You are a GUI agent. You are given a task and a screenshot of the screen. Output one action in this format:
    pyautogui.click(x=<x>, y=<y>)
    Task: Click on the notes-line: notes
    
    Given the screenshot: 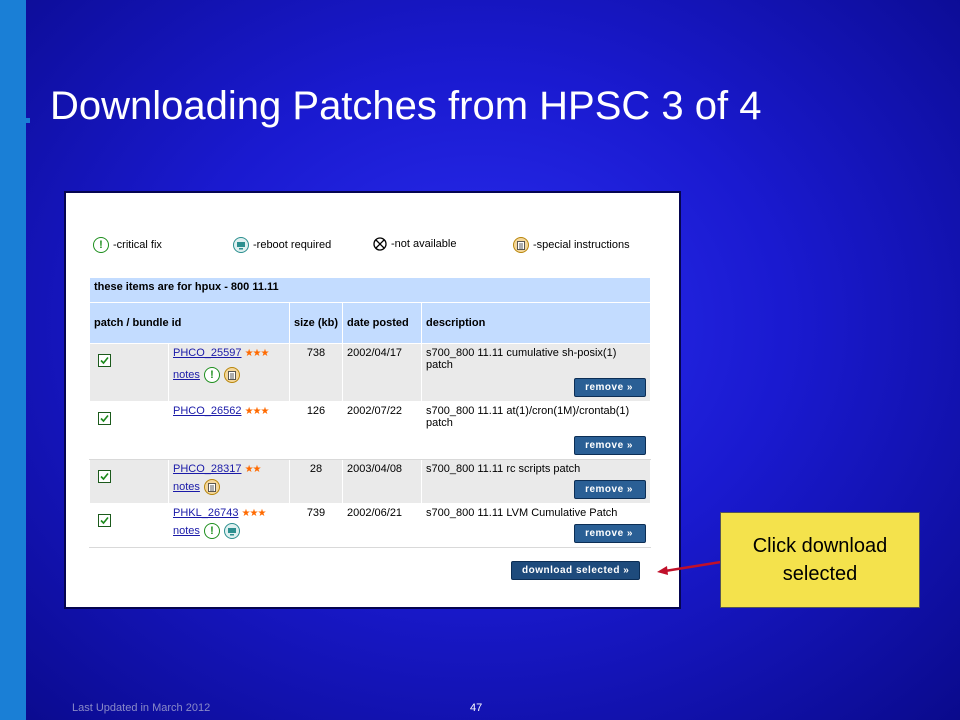 What is the action you would take?
    pyautogui.click(x=229, y=487)
    